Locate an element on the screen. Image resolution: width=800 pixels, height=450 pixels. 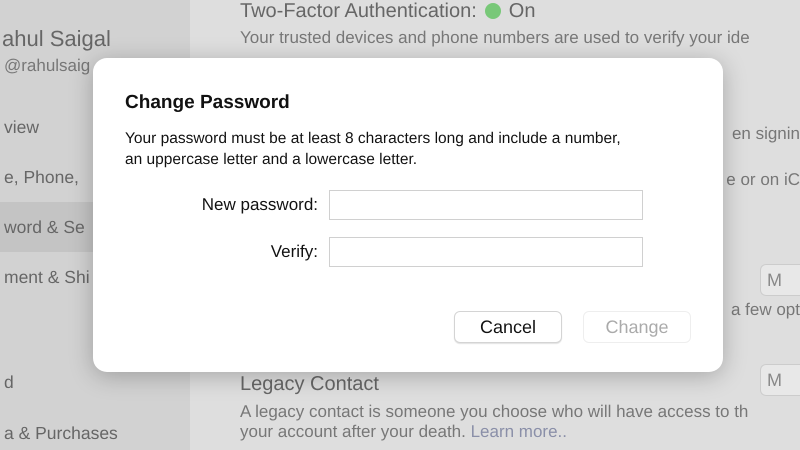
description-text: a few opt is located at coordinates (765, 310).